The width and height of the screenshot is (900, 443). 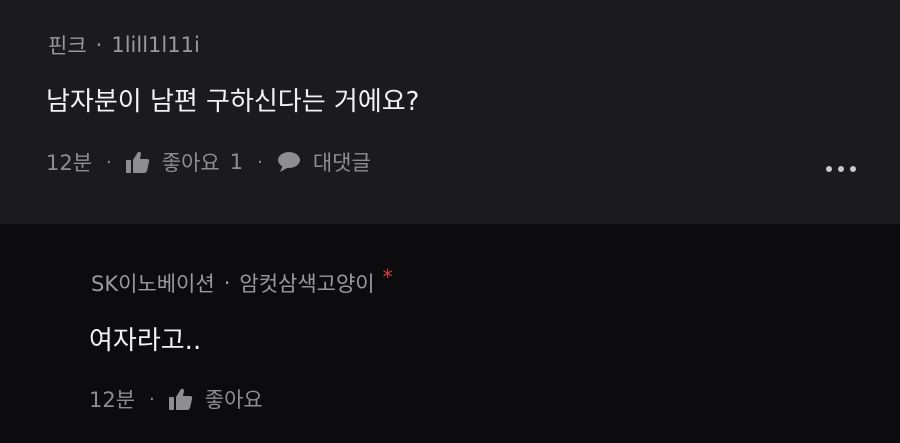 I want to click on op-marker: *, so click(x=387, y=277).